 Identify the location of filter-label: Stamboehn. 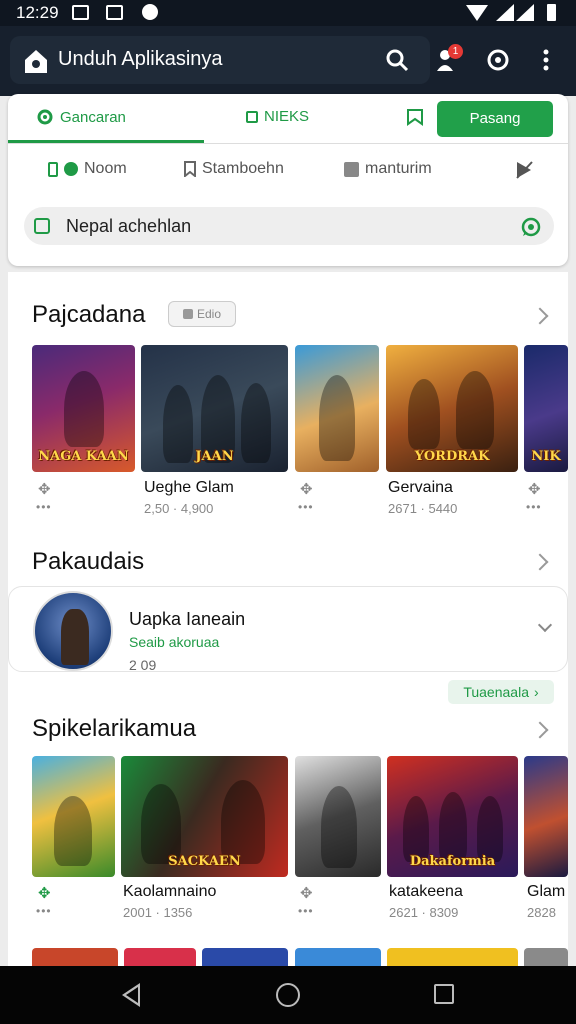
(243, 168).